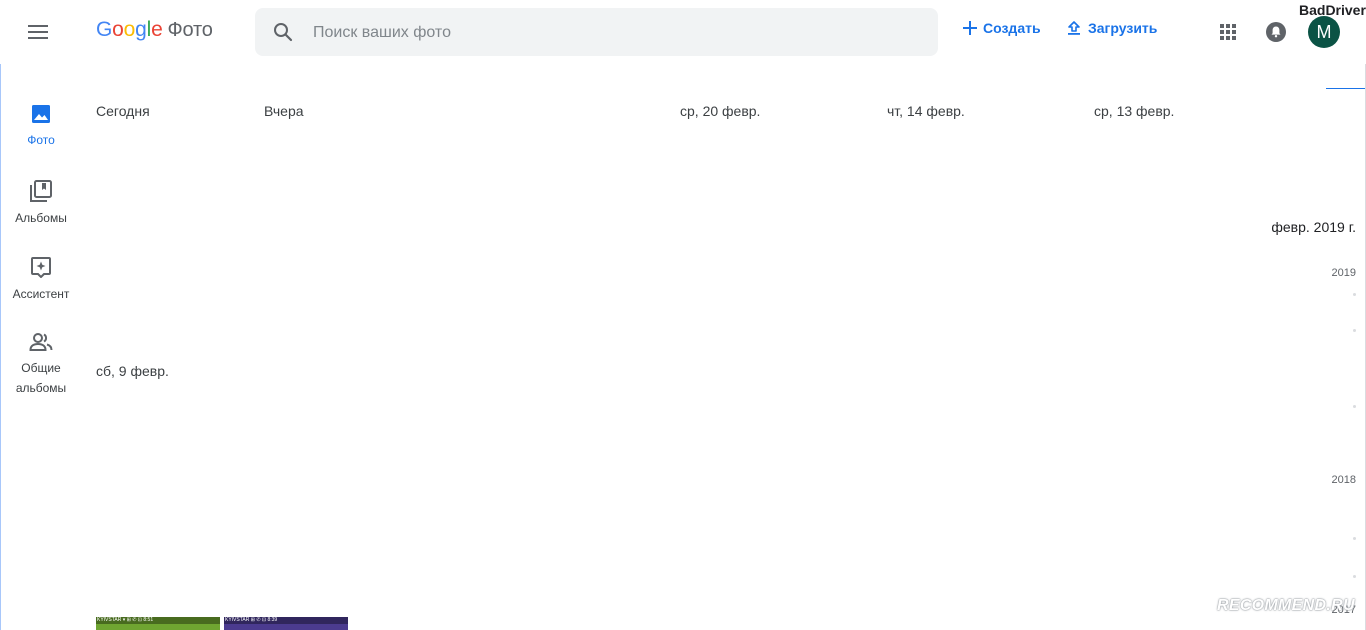 The height and width of the screenshot is (630, 1366). Describe the element at coordinates (158, 620) in the screenshot. I see `thumbnail-status-text: KYIVSTAR ▾ ⊞ ✆ ⊡ 8:51` at that location.